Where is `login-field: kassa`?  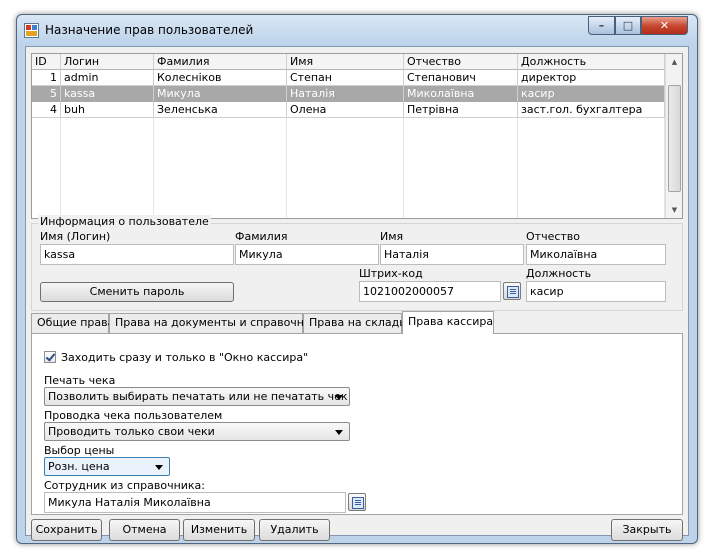
login-field: kassa is located at coordinates (137, 254).